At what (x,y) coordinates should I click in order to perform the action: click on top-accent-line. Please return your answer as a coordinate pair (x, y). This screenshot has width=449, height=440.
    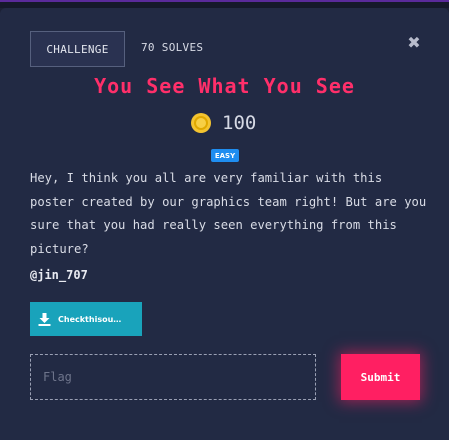
    Looking at the image, I should click on (224, 1).